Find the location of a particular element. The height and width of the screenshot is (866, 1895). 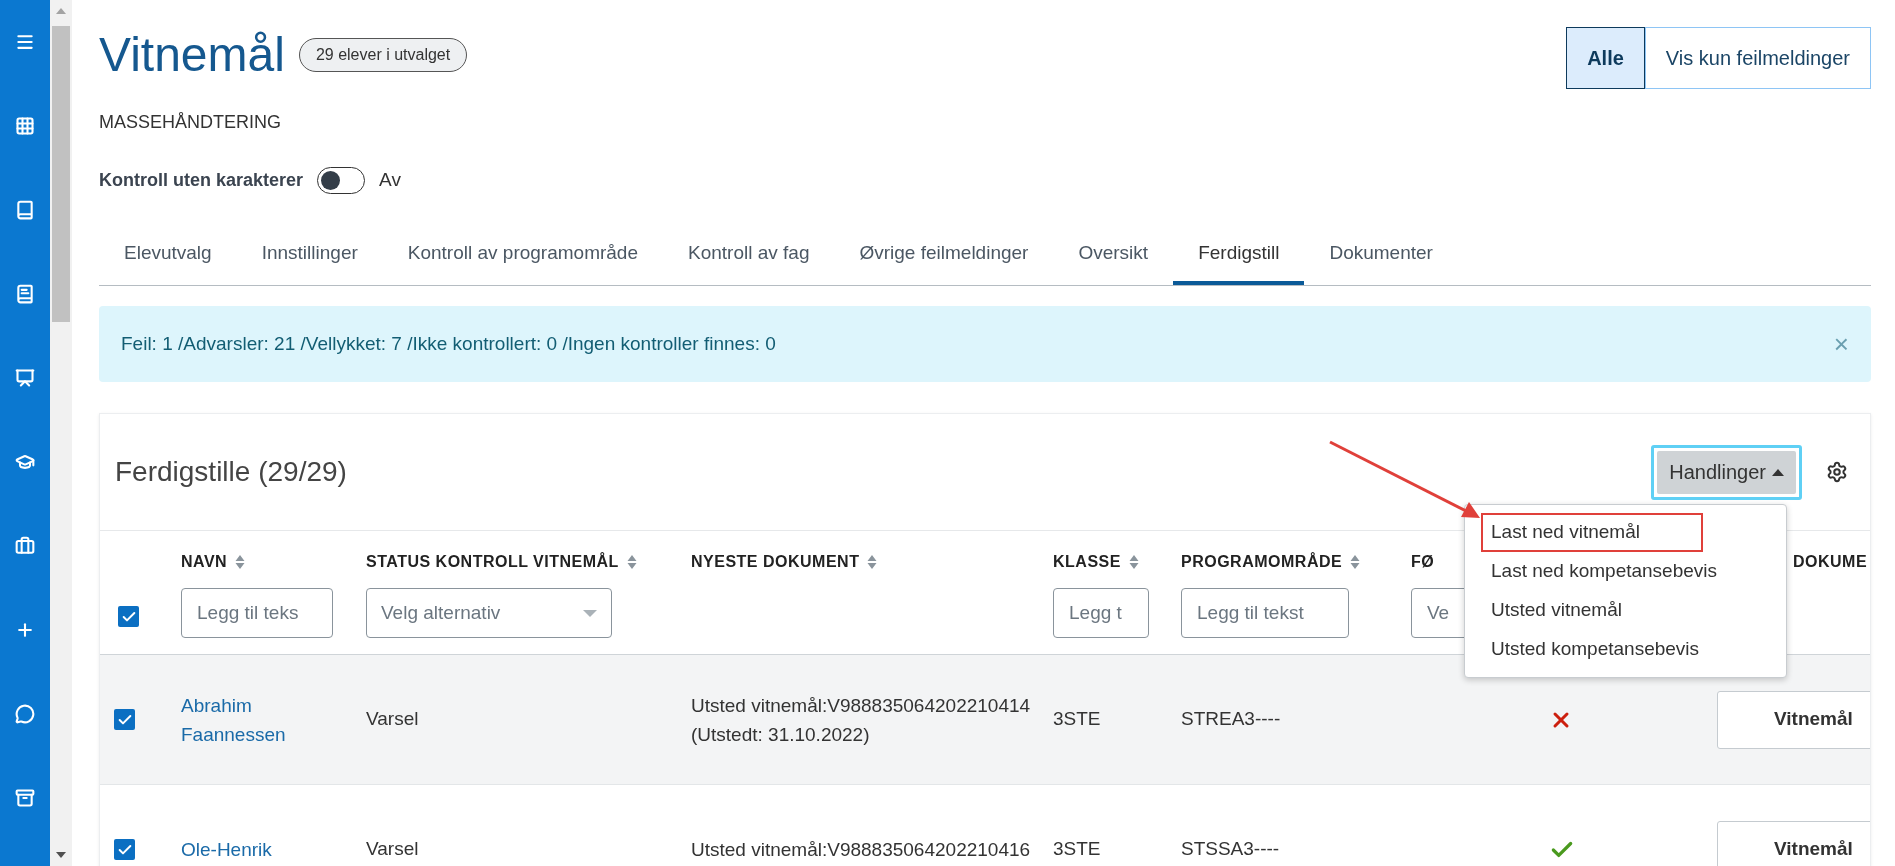

alert-text: Feil: 1 /Advarsler: 21 /Vellykket: 7 /Ikke kontrollert: 0 /Ingen kontroller finnes: 0 is located at coordinates (448, 343).